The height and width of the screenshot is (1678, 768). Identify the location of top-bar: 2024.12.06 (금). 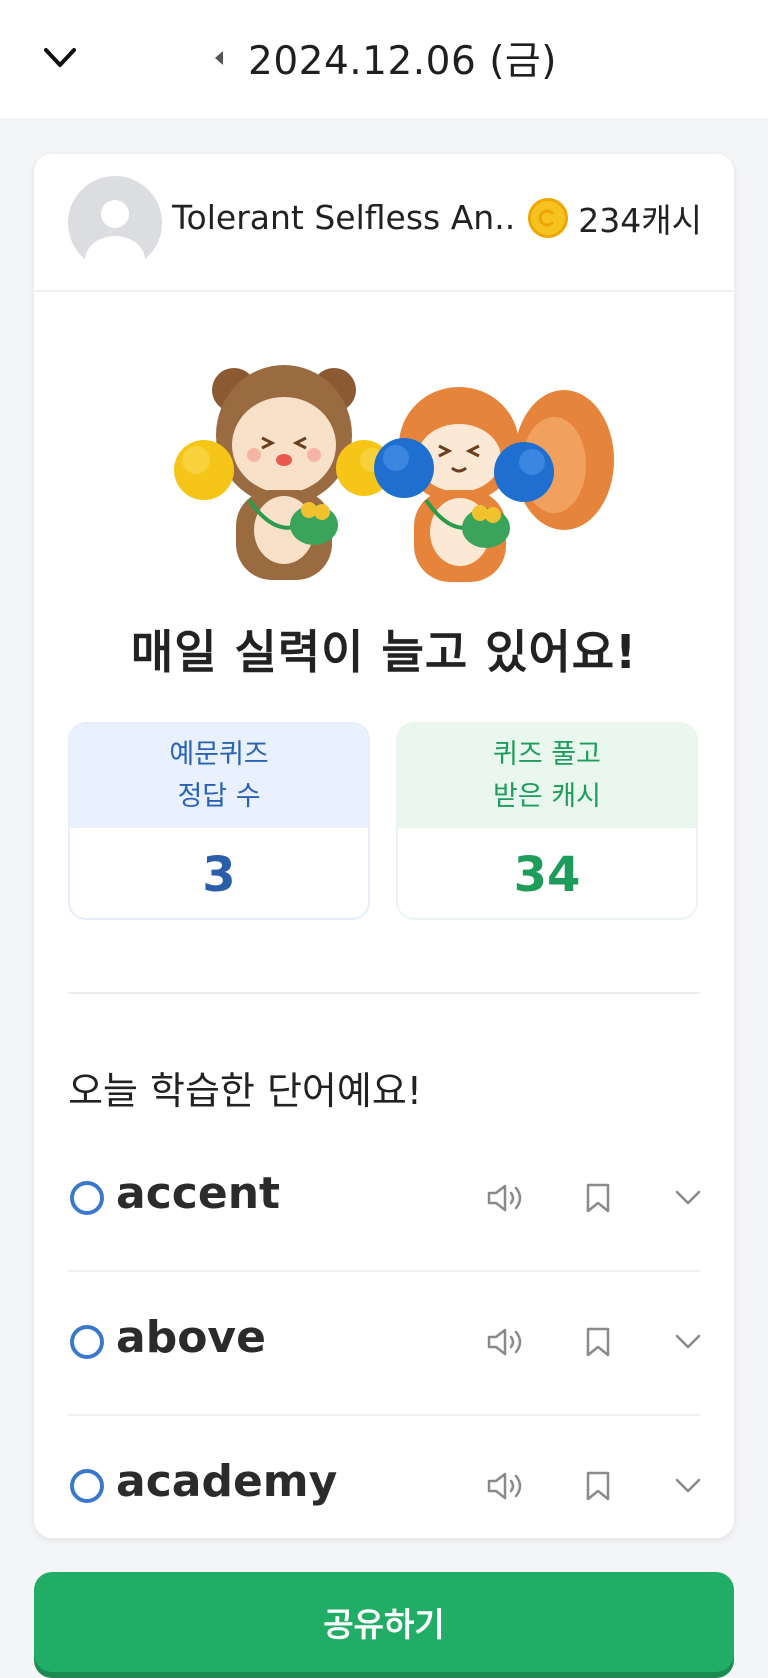
(384, 59).